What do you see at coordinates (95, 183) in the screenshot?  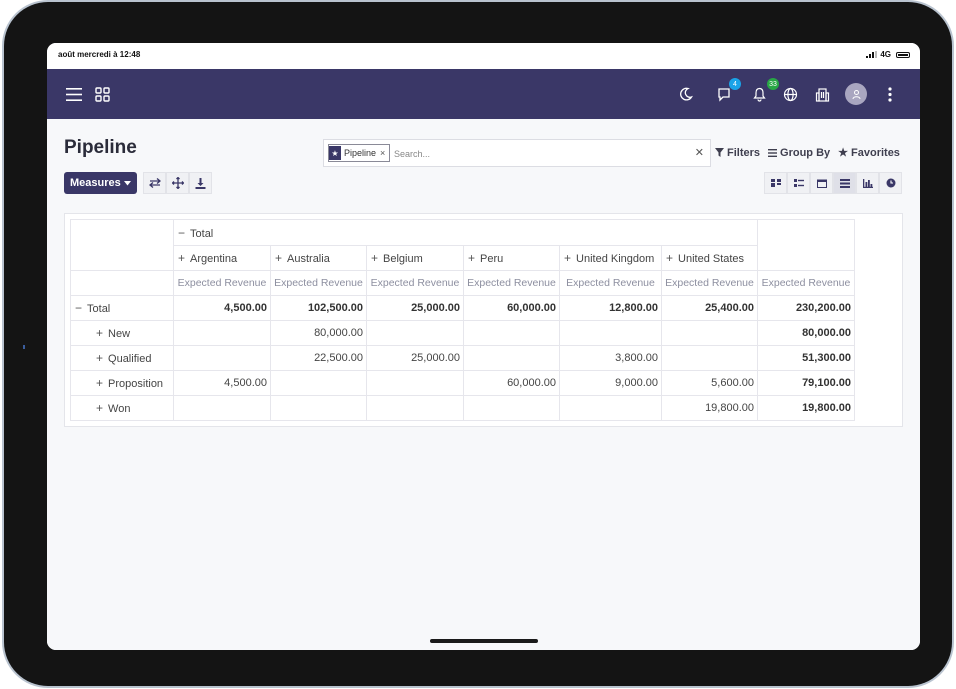 I see `measures-label: Measures` at bounding box center [95, 183].